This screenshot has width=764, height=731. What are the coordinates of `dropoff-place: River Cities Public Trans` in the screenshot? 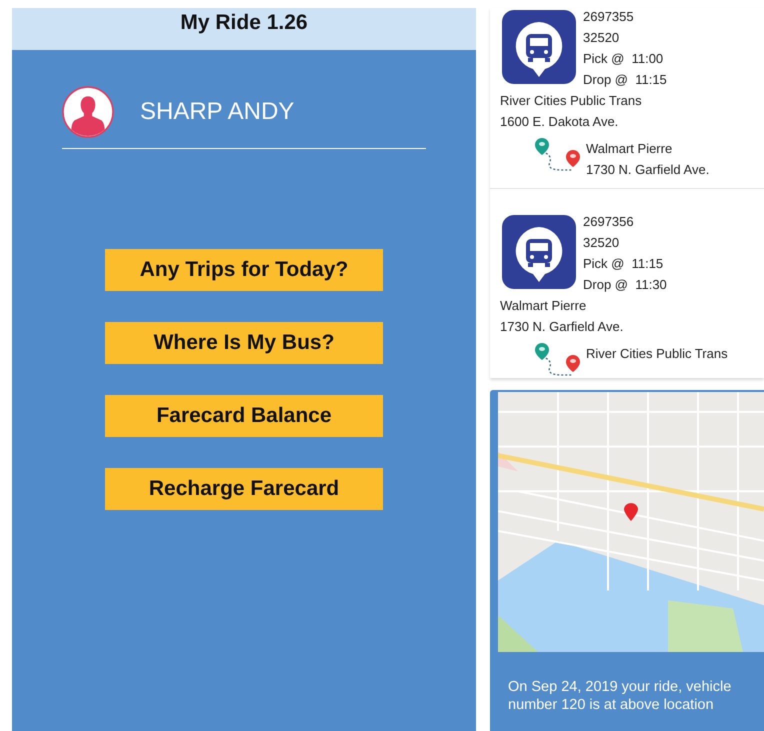 It's located at (657, 354).